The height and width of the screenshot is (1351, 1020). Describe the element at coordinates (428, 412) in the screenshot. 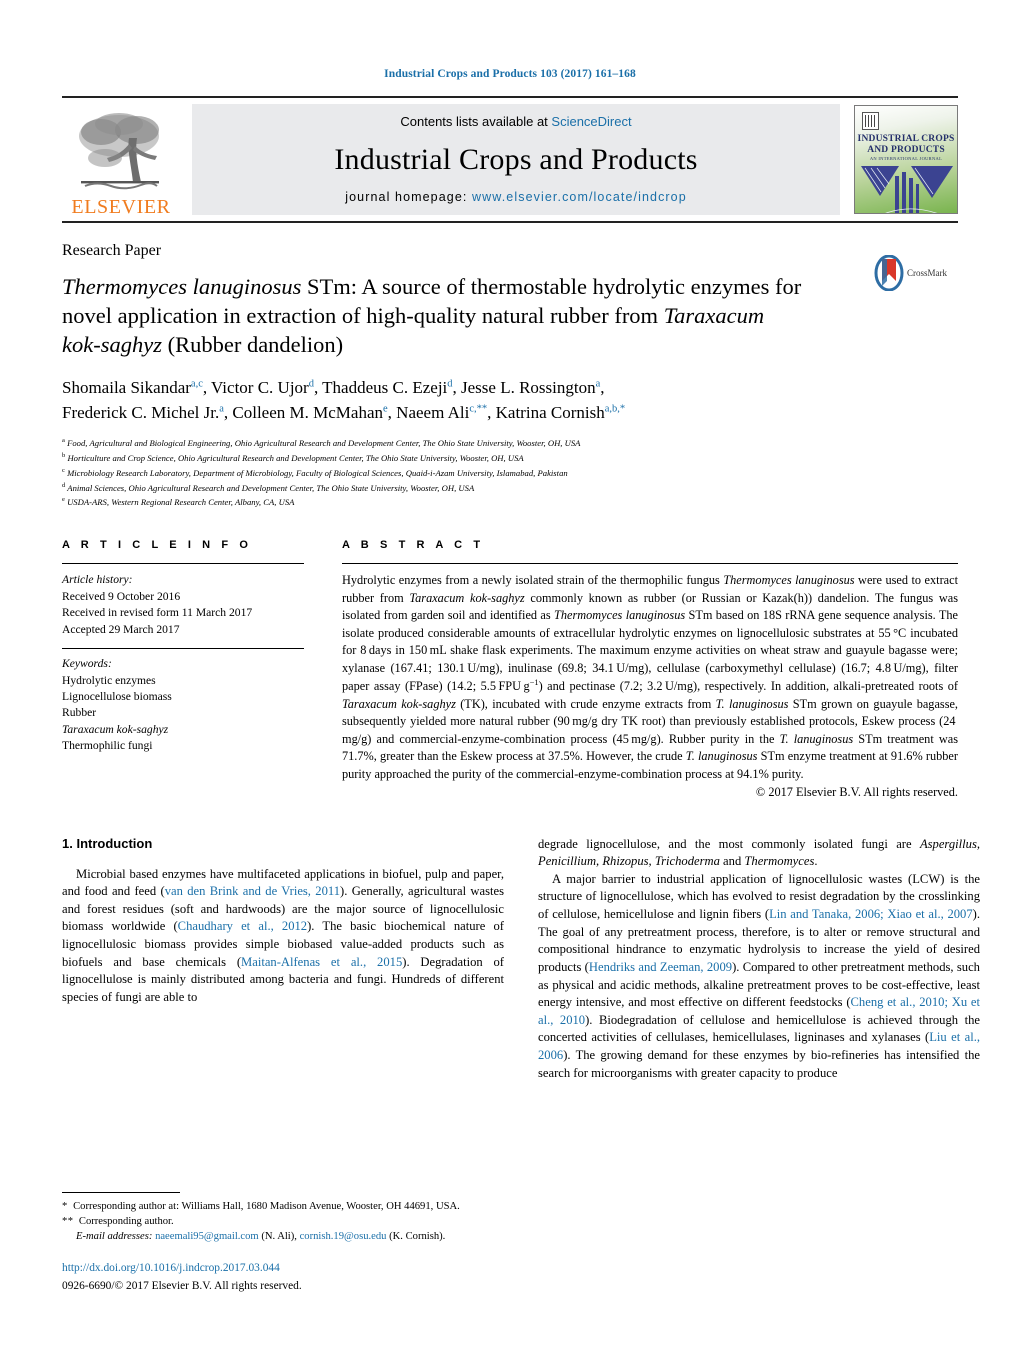

I see `author-7: , Naeem Ali` at that location.